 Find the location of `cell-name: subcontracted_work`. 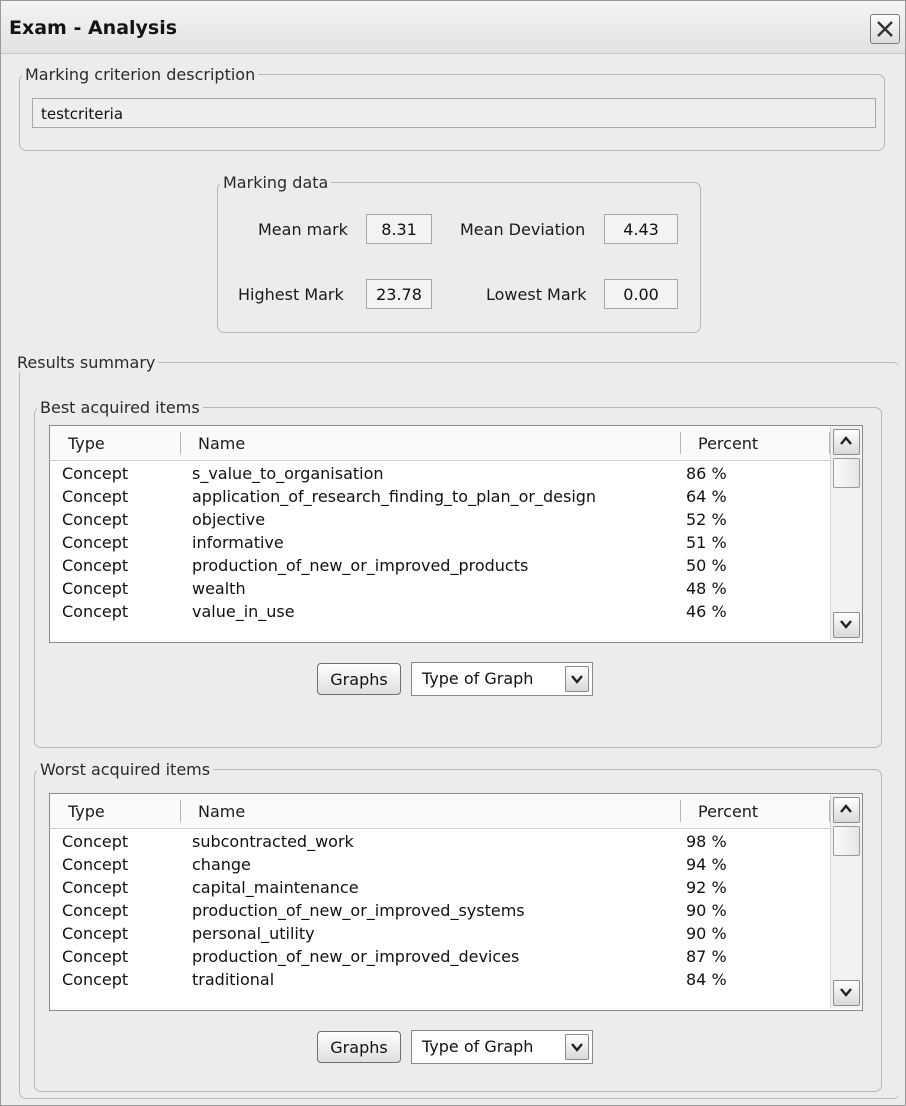

cell-name: subcontracted_work is located at coordinates (273, 841).